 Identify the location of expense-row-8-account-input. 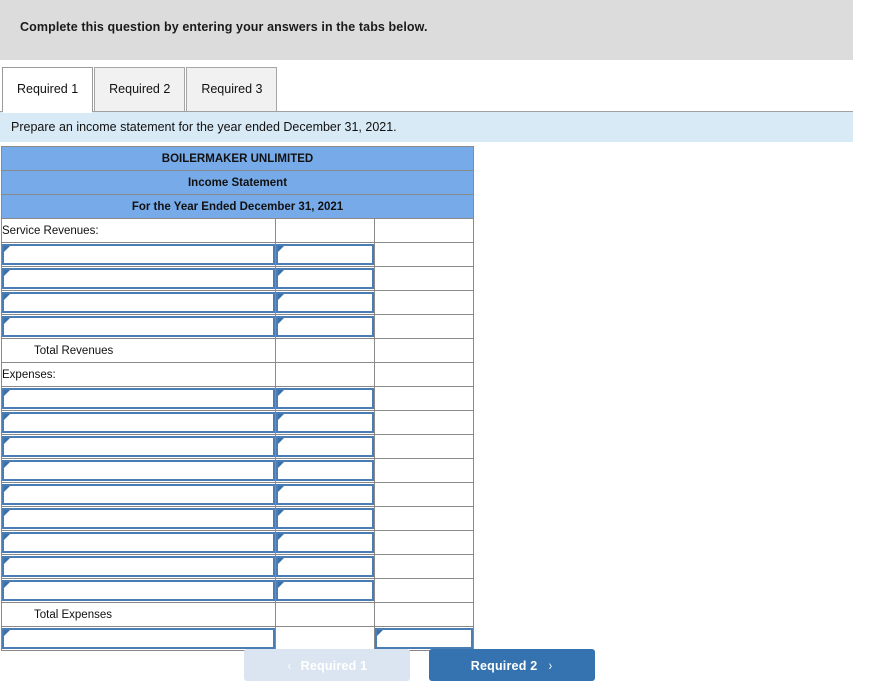
(138, 566).